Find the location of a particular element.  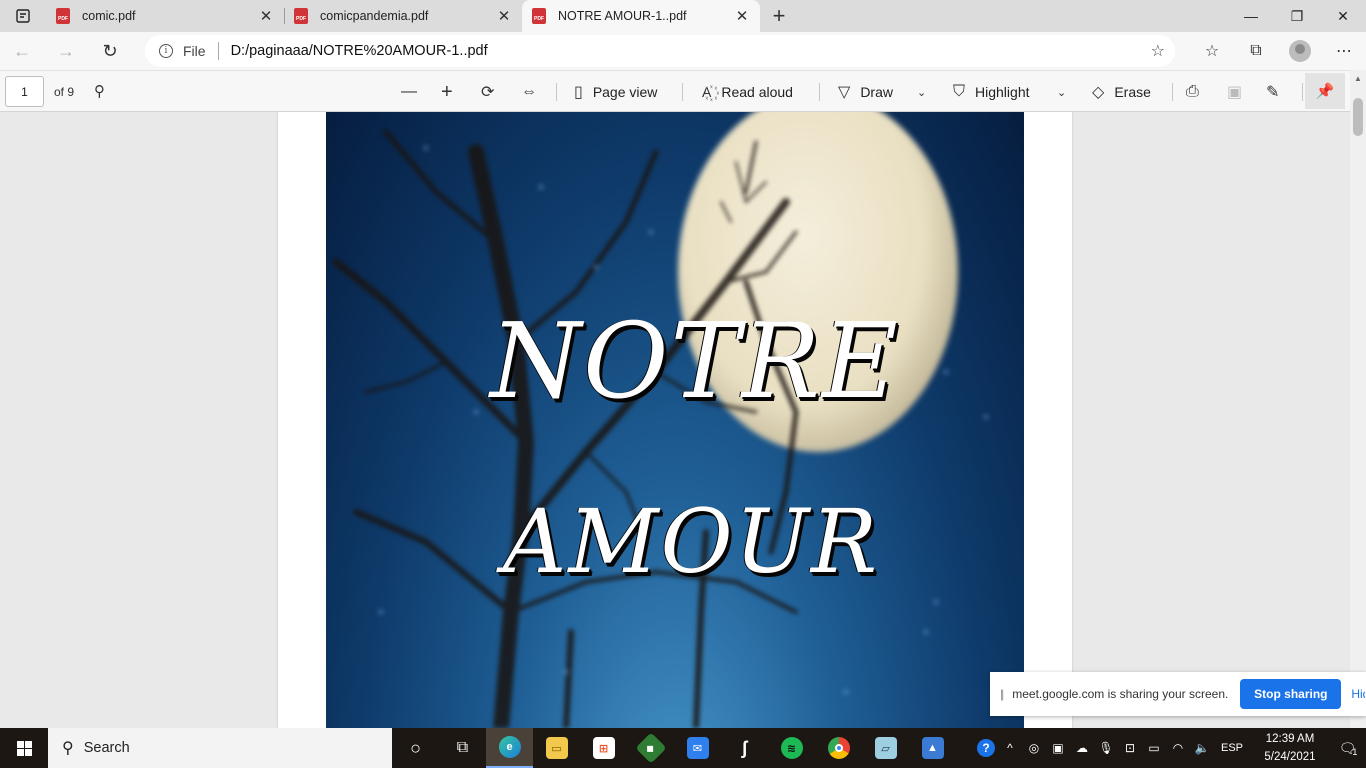

task-view-button: ⧉ is located at coordinates (462, 748).